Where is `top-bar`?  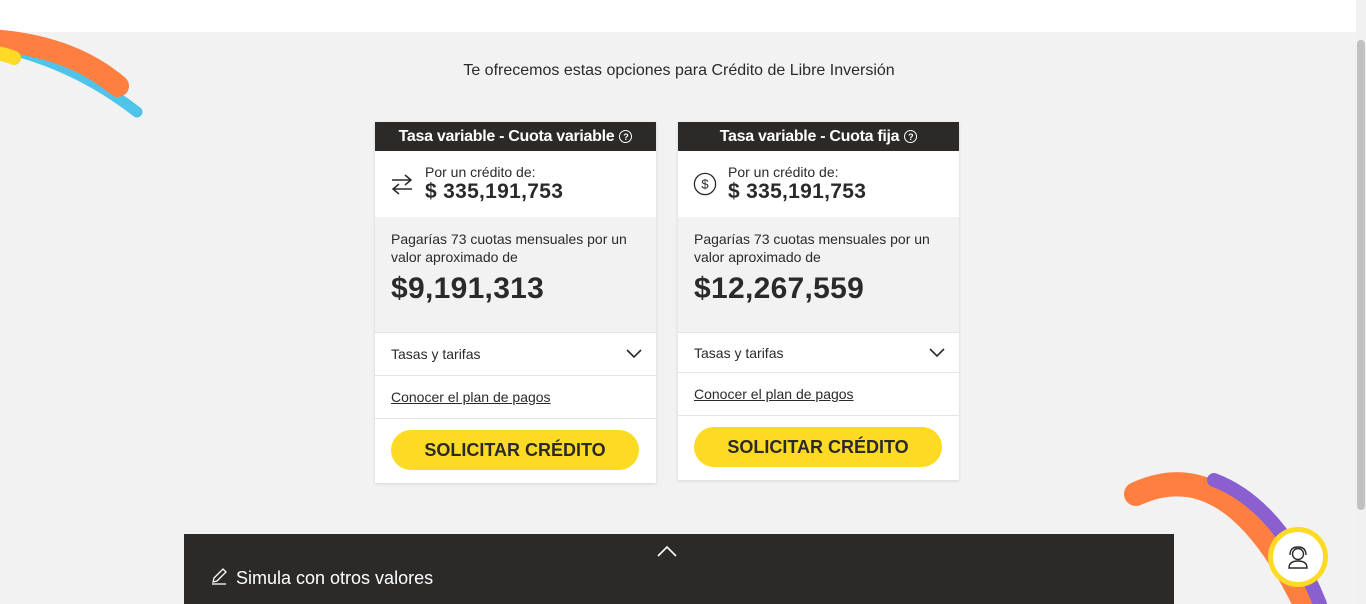 top-bar is located at coordinates (678, 16).